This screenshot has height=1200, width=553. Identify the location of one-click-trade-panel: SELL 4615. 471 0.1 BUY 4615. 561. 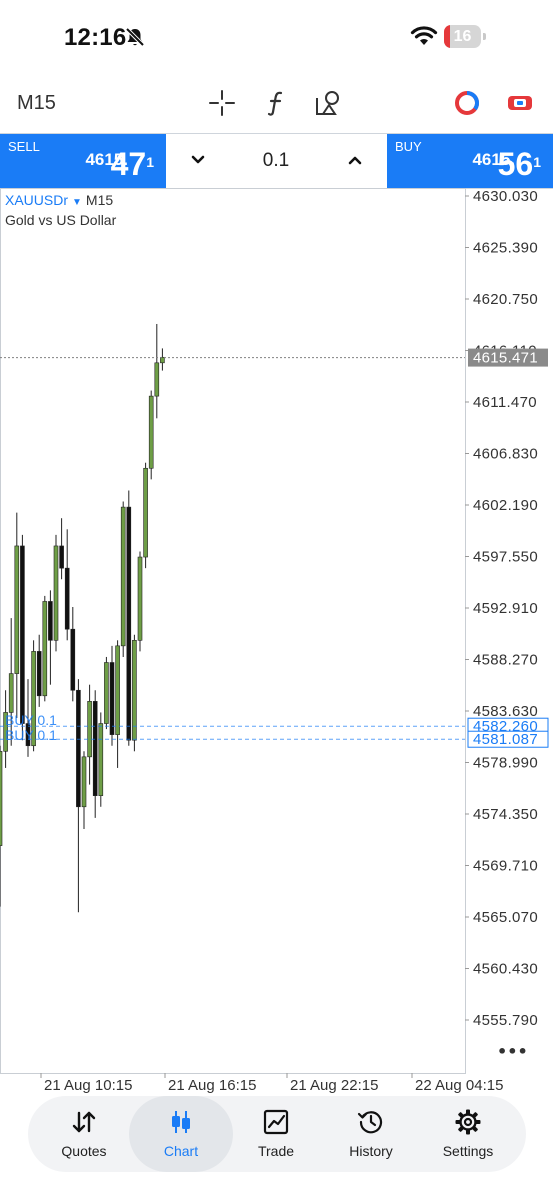
(276, 161).